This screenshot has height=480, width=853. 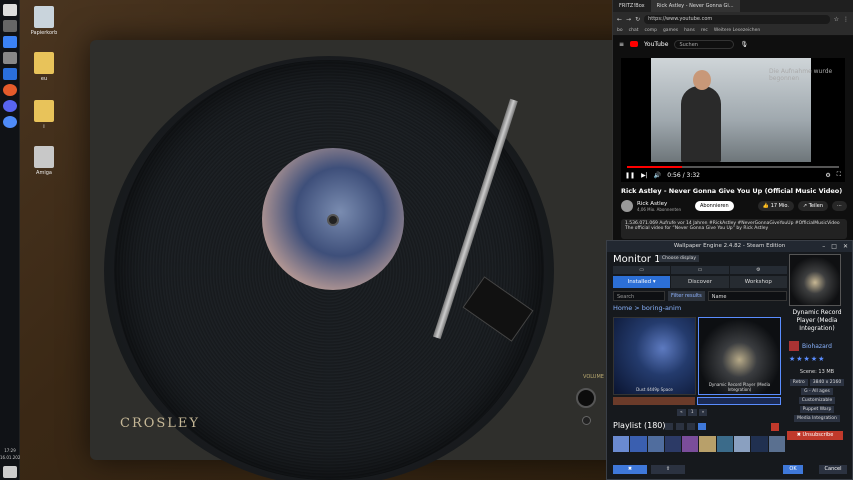 I want to click on tab-workshop: Workshop, so click(x=758, y=282).